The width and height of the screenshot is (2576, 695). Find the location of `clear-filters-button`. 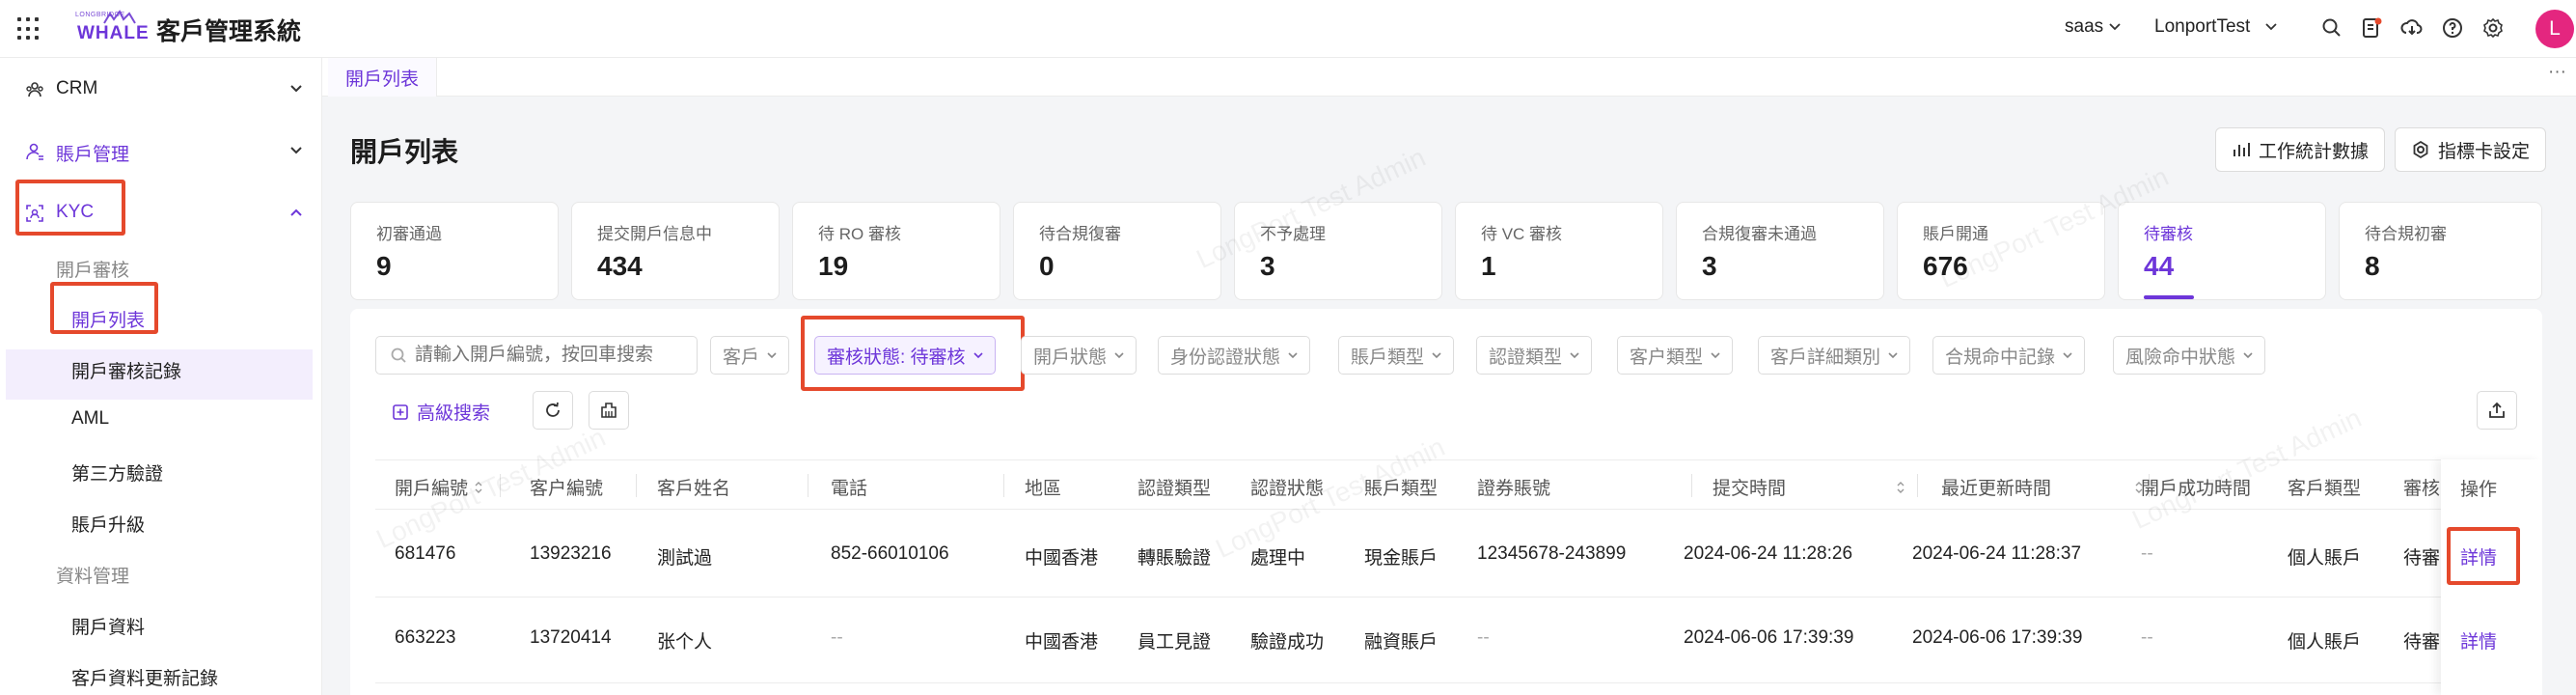

clear-filters-button is located at coordinates (609, 410).